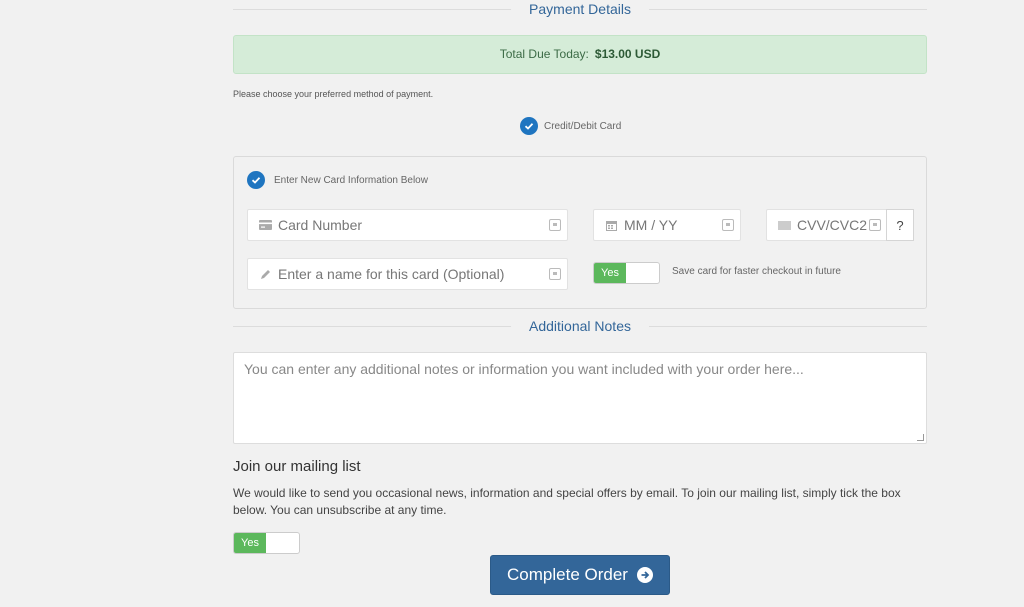  I want to click on expiry-placeholder: MM / YY, so click(651, 225).